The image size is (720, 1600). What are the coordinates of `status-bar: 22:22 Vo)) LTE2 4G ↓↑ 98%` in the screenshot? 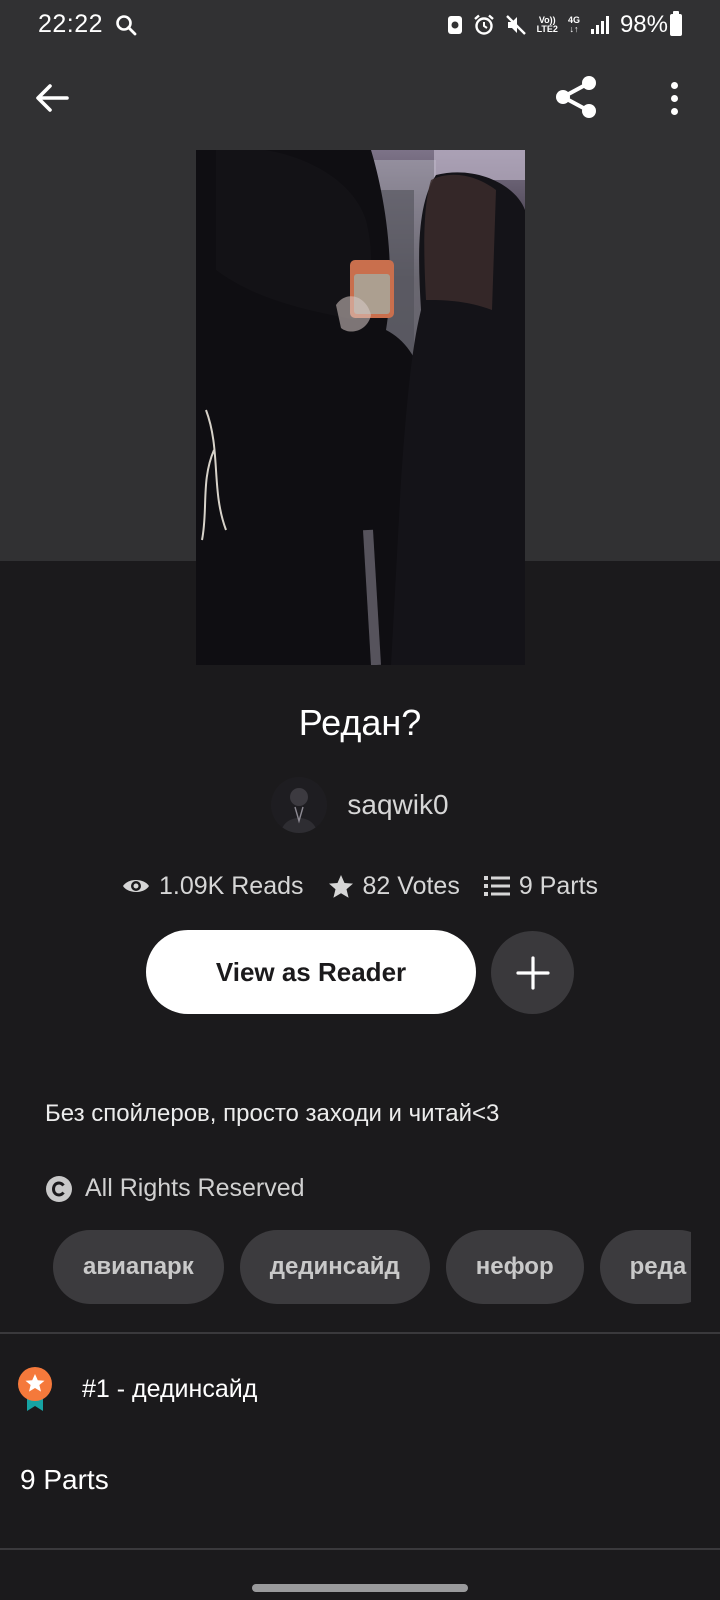 It's located at (360, 24).